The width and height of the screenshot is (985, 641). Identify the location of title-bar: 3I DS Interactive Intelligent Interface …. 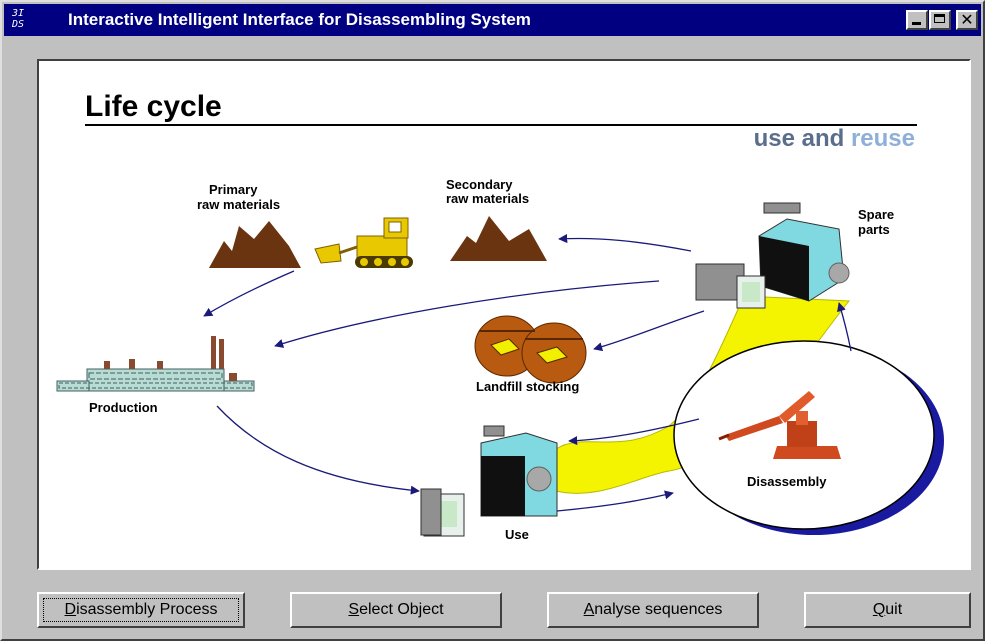
(492, 20).